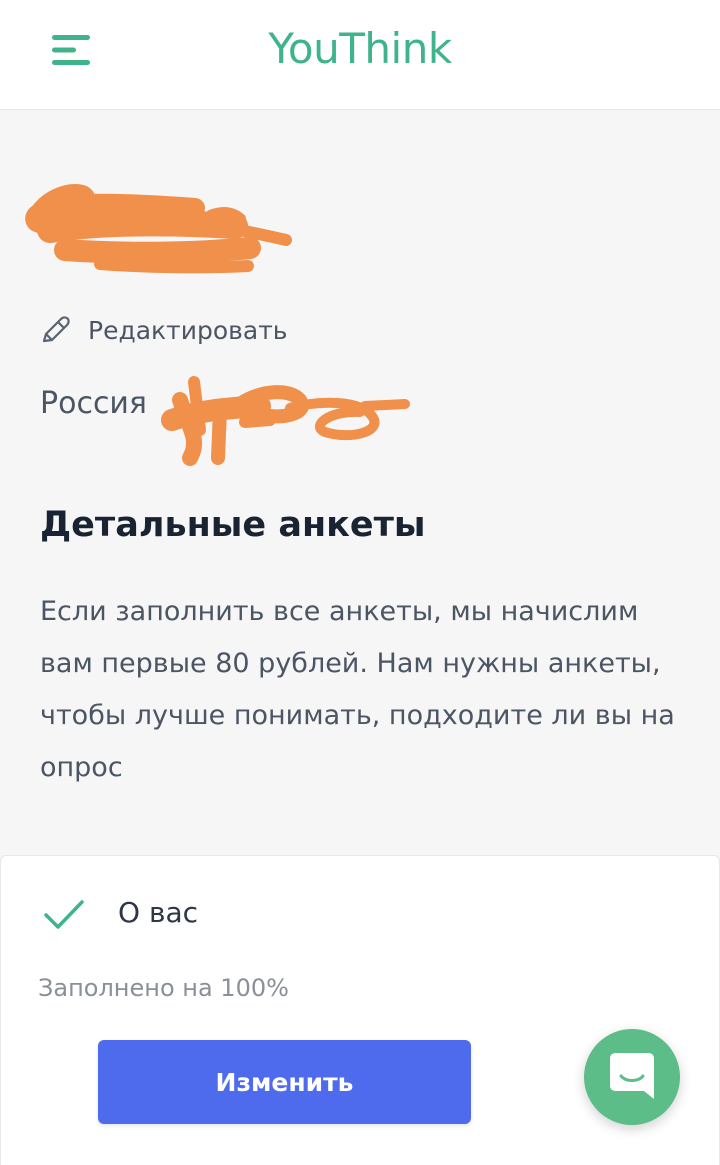  What do you see at coordinates (360, 48) in the screenshot?
I see `app-logo: YouThink` at bounding box center [360, 48].